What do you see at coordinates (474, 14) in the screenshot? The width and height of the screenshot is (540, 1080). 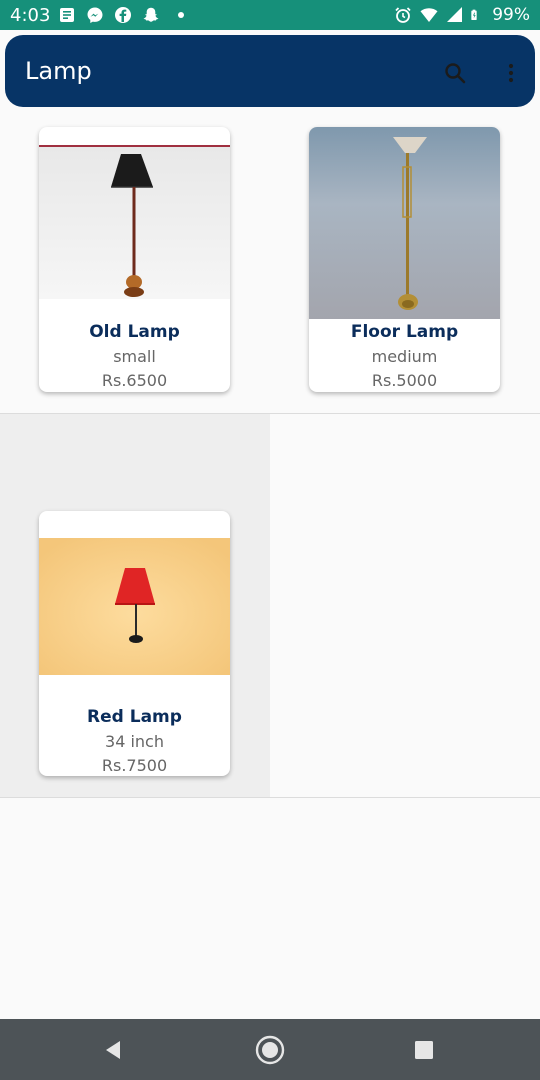 I see `battery-icon` at bounding box center [474, 14].